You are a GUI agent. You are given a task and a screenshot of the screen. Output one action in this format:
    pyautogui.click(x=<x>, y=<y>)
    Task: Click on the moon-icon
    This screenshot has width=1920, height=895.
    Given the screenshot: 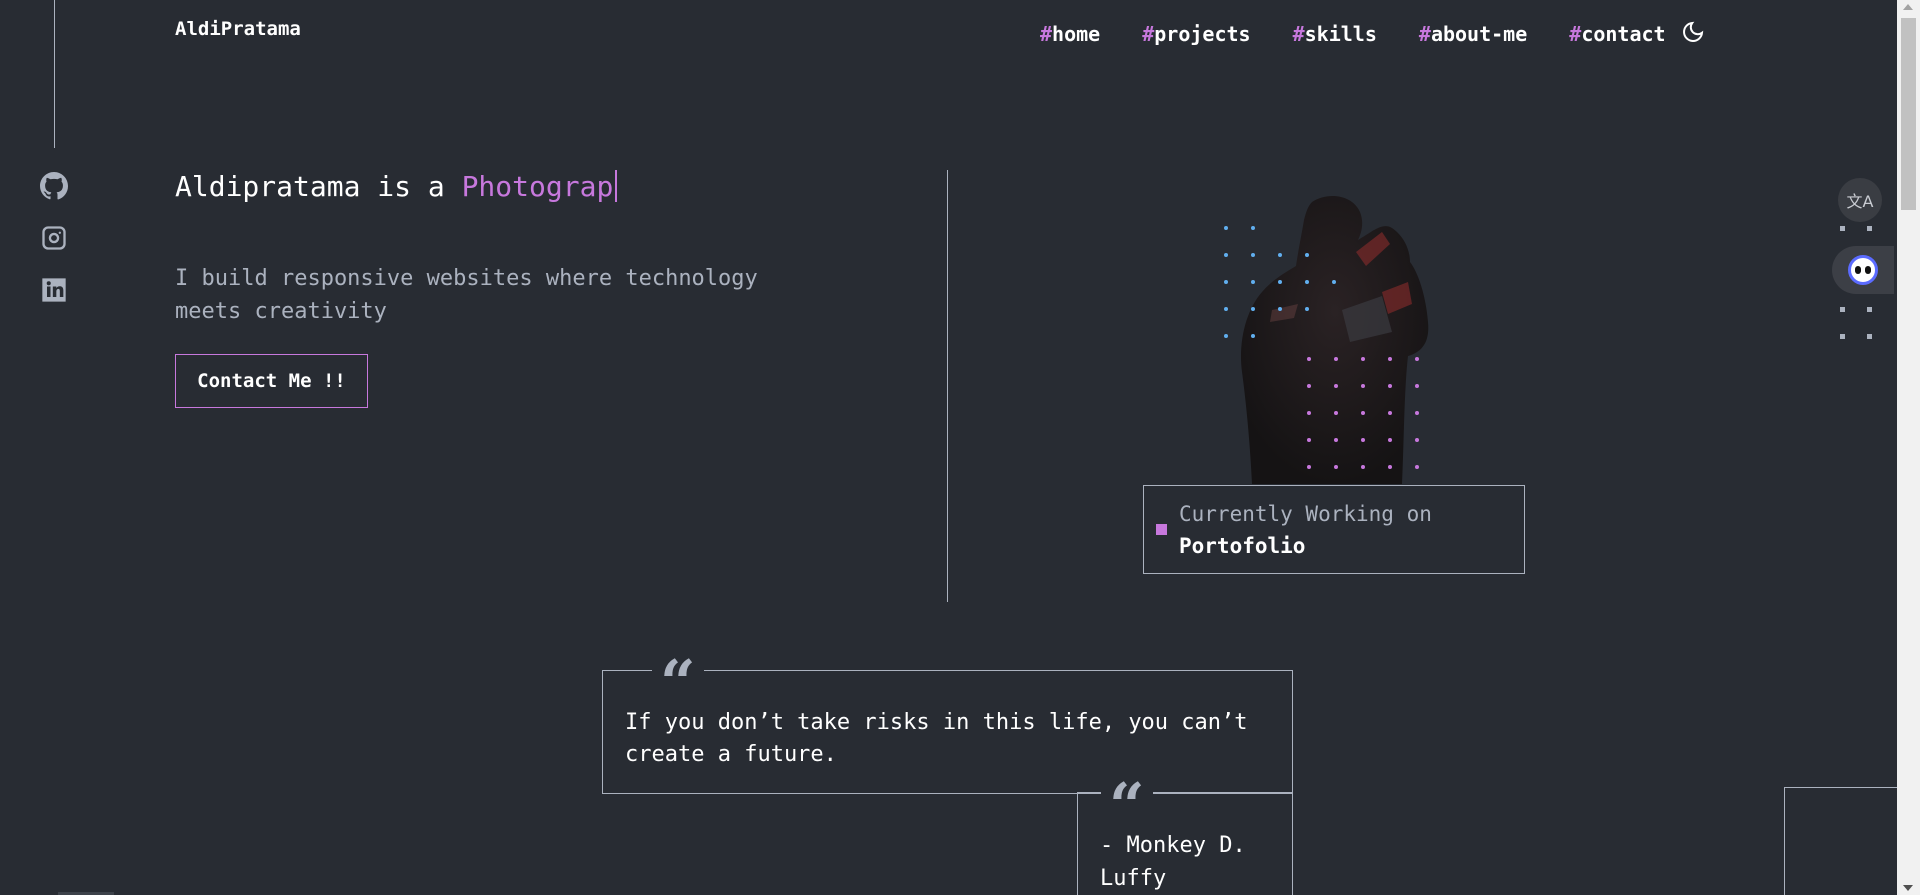 What is the action you would take?
    pyautogui.click(x=1693, y=32)
    